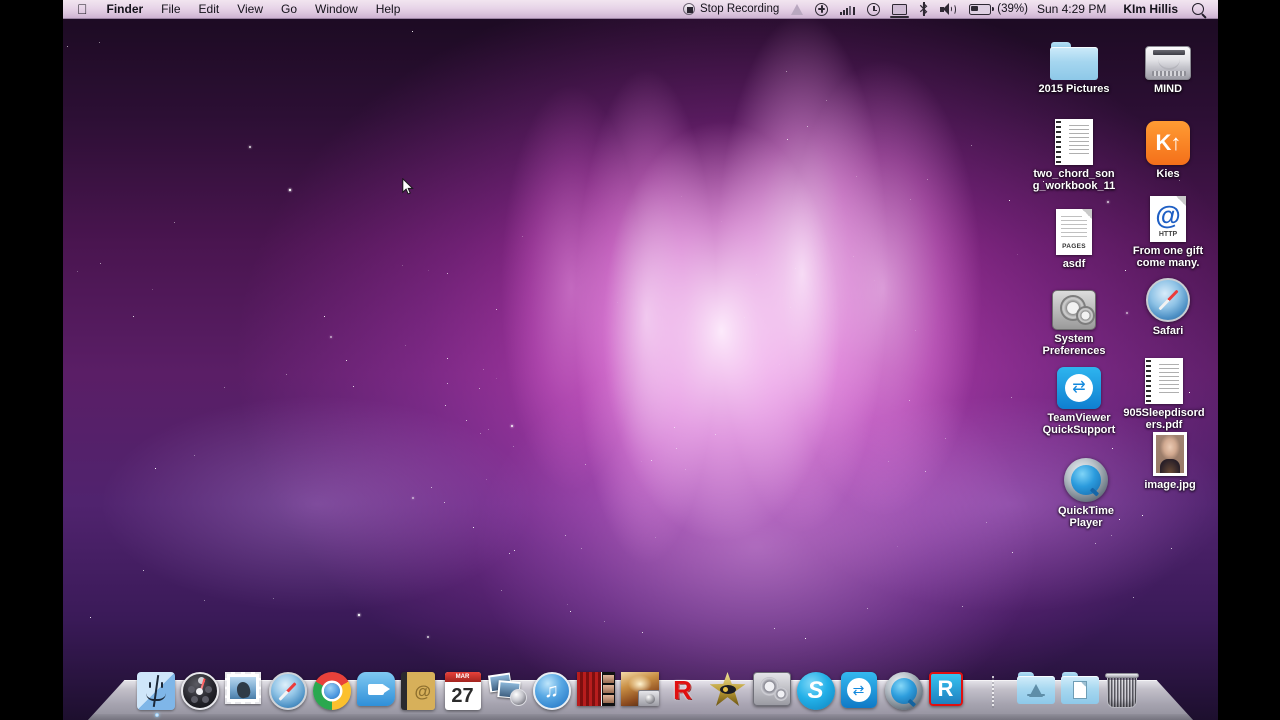 Image resolution: width=1280 pixels, height=720 pixels. Describe the element at coordinates (688, 9) in the screenshot. I see `stop-recording-icon` at that location.